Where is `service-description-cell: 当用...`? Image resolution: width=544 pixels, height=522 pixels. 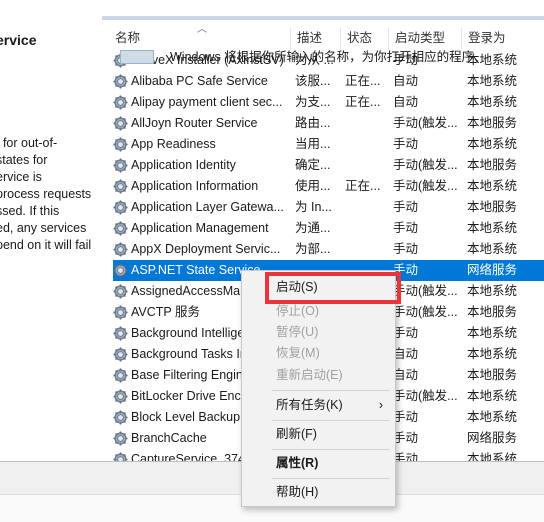
service-description-cell: 当用... is located at coordinates (313, 144).